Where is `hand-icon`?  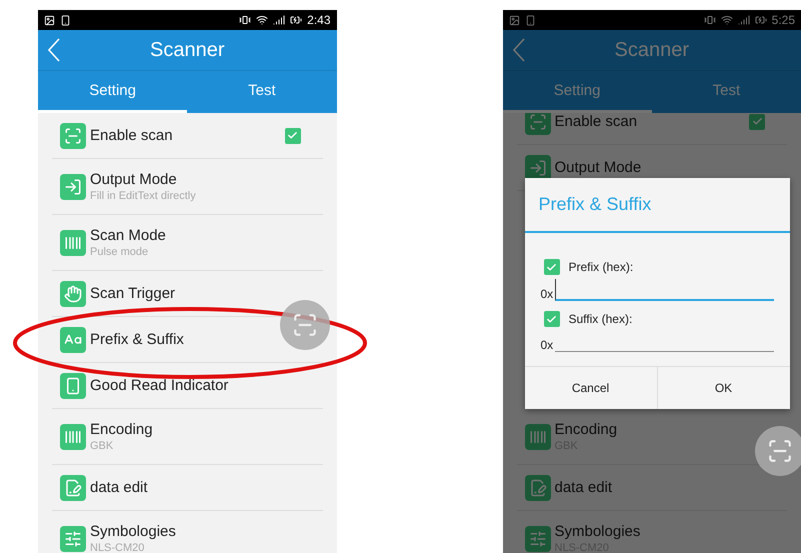 hand-icon is located at coordinates (73, 293).